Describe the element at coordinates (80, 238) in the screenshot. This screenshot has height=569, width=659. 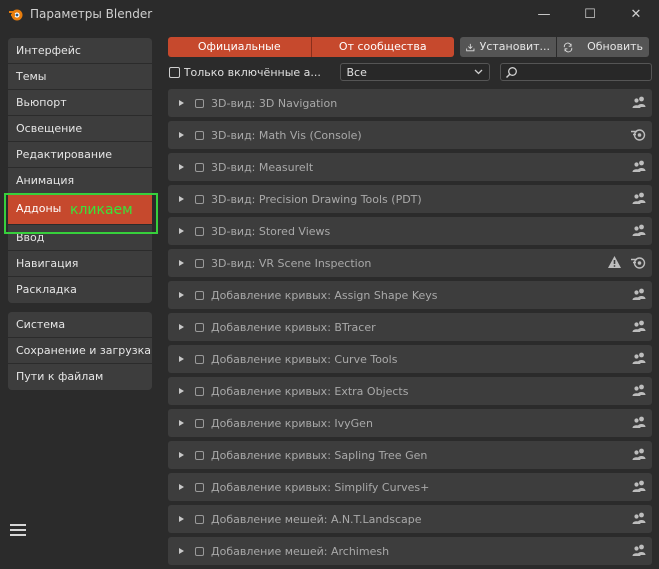
I see `sidebar-item-input: Ввод` at that location.